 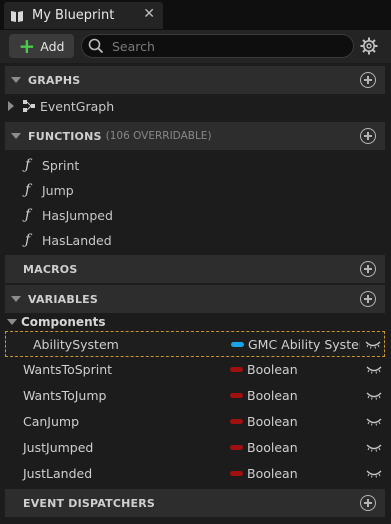 I want to click on section-label: EVENT DISPATCHERS, so click(x=89, y=503).